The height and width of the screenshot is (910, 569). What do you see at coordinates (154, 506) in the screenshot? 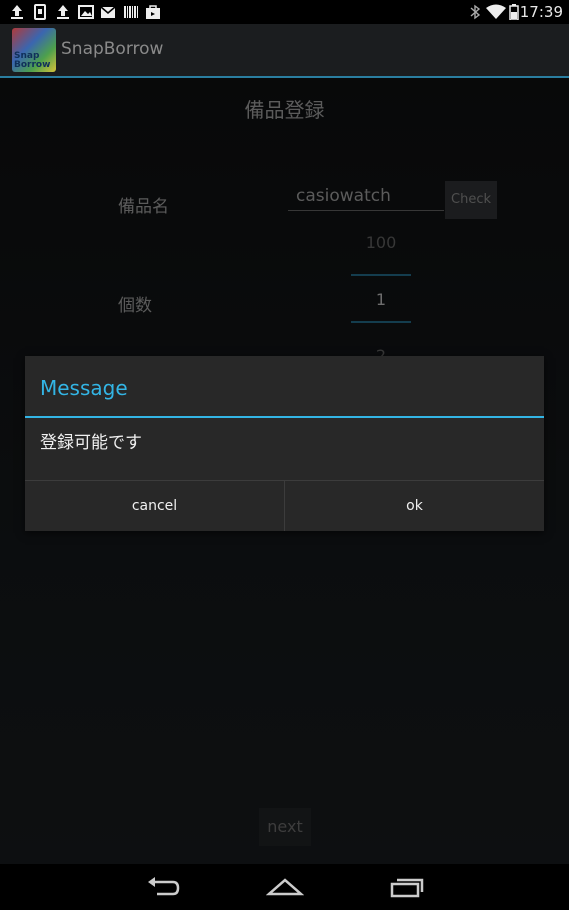
I see `cancel-button: cancel` at bounding box center [154, 506].